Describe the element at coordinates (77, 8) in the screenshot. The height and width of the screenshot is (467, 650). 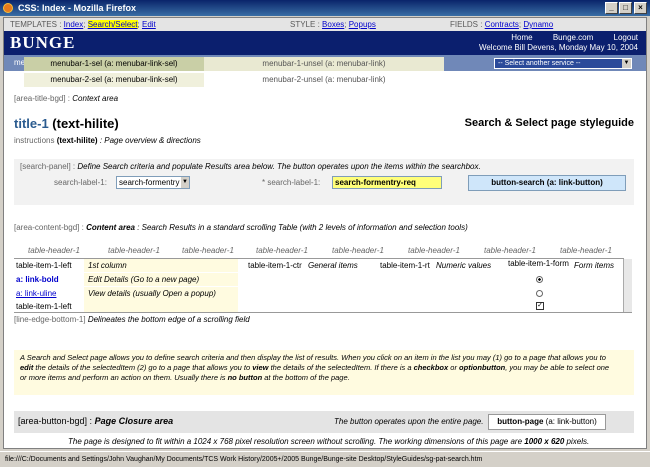
I see `window-title: CSS: Index - Mozilla Firefox` at that location.